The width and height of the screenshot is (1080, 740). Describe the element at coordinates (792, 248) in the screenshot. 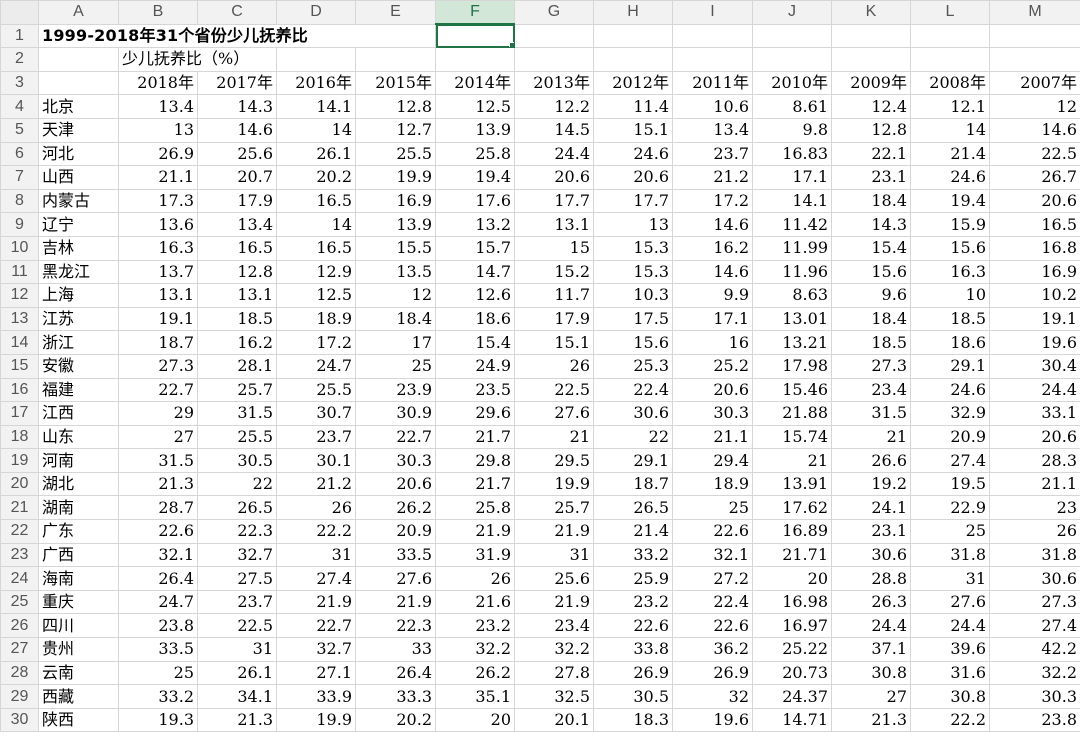

I see `value-cell: 11.99` at that location.